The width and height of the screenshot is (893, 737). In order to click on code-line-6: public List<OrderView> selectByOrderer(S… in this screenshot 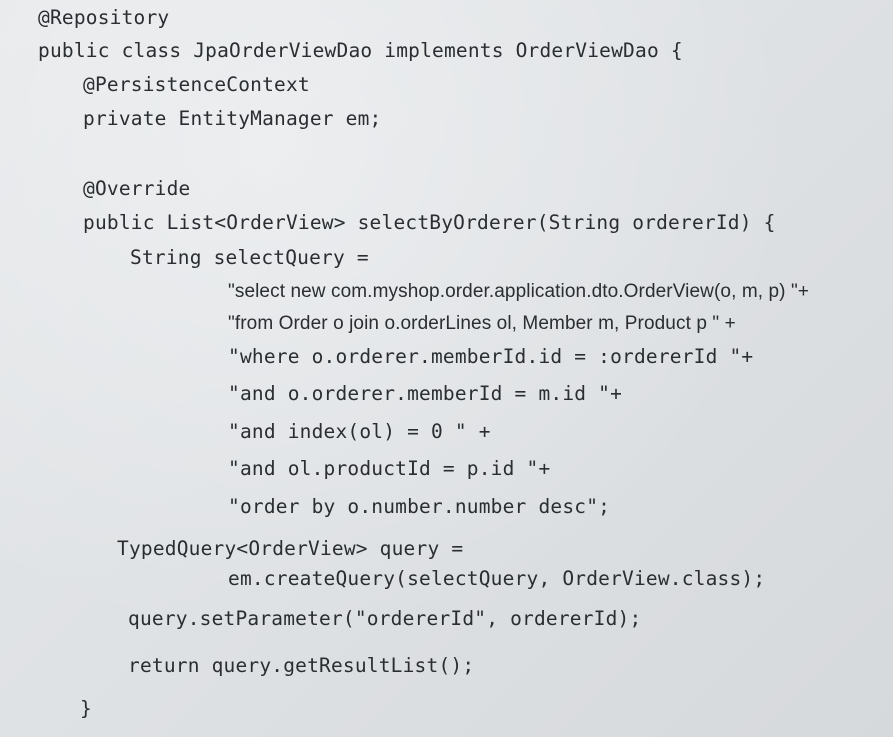, I will do `click(429, 222)`.